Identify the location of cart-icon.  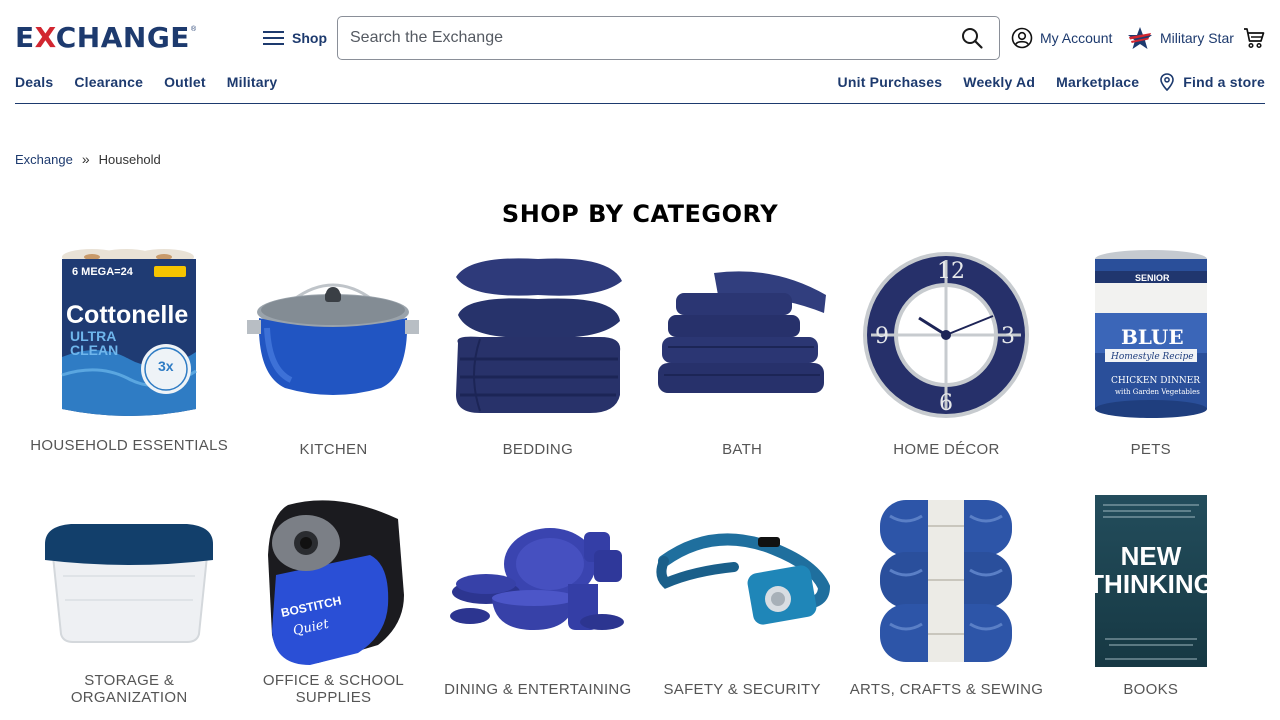
(1254, 38).